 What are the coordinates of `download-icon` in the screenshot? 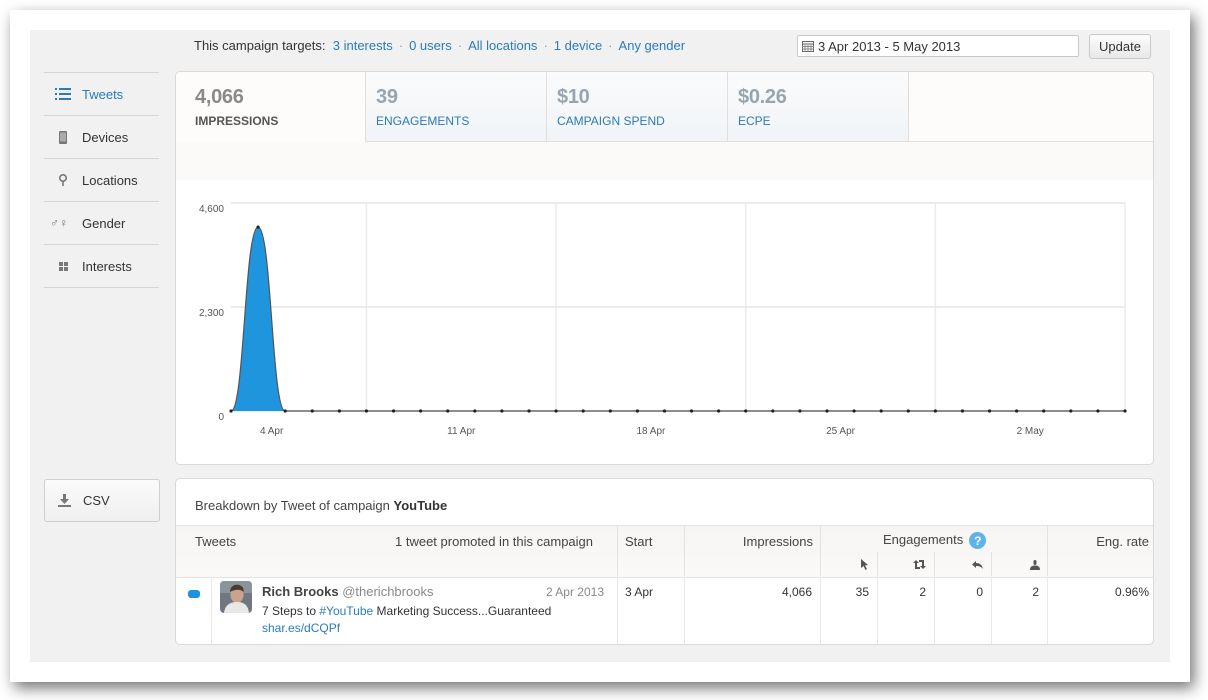 It's located at (64, 500).